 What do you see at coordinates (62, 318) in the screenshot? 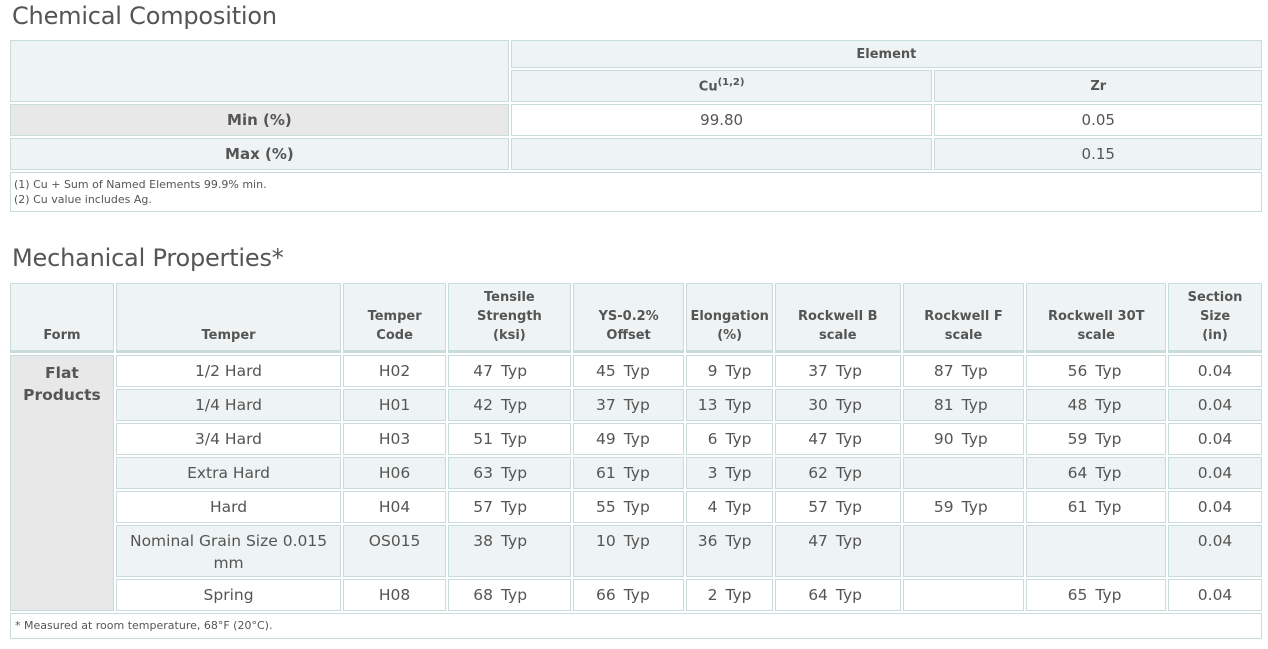
I see `header-form: Form` at bounding box center [62, 318].